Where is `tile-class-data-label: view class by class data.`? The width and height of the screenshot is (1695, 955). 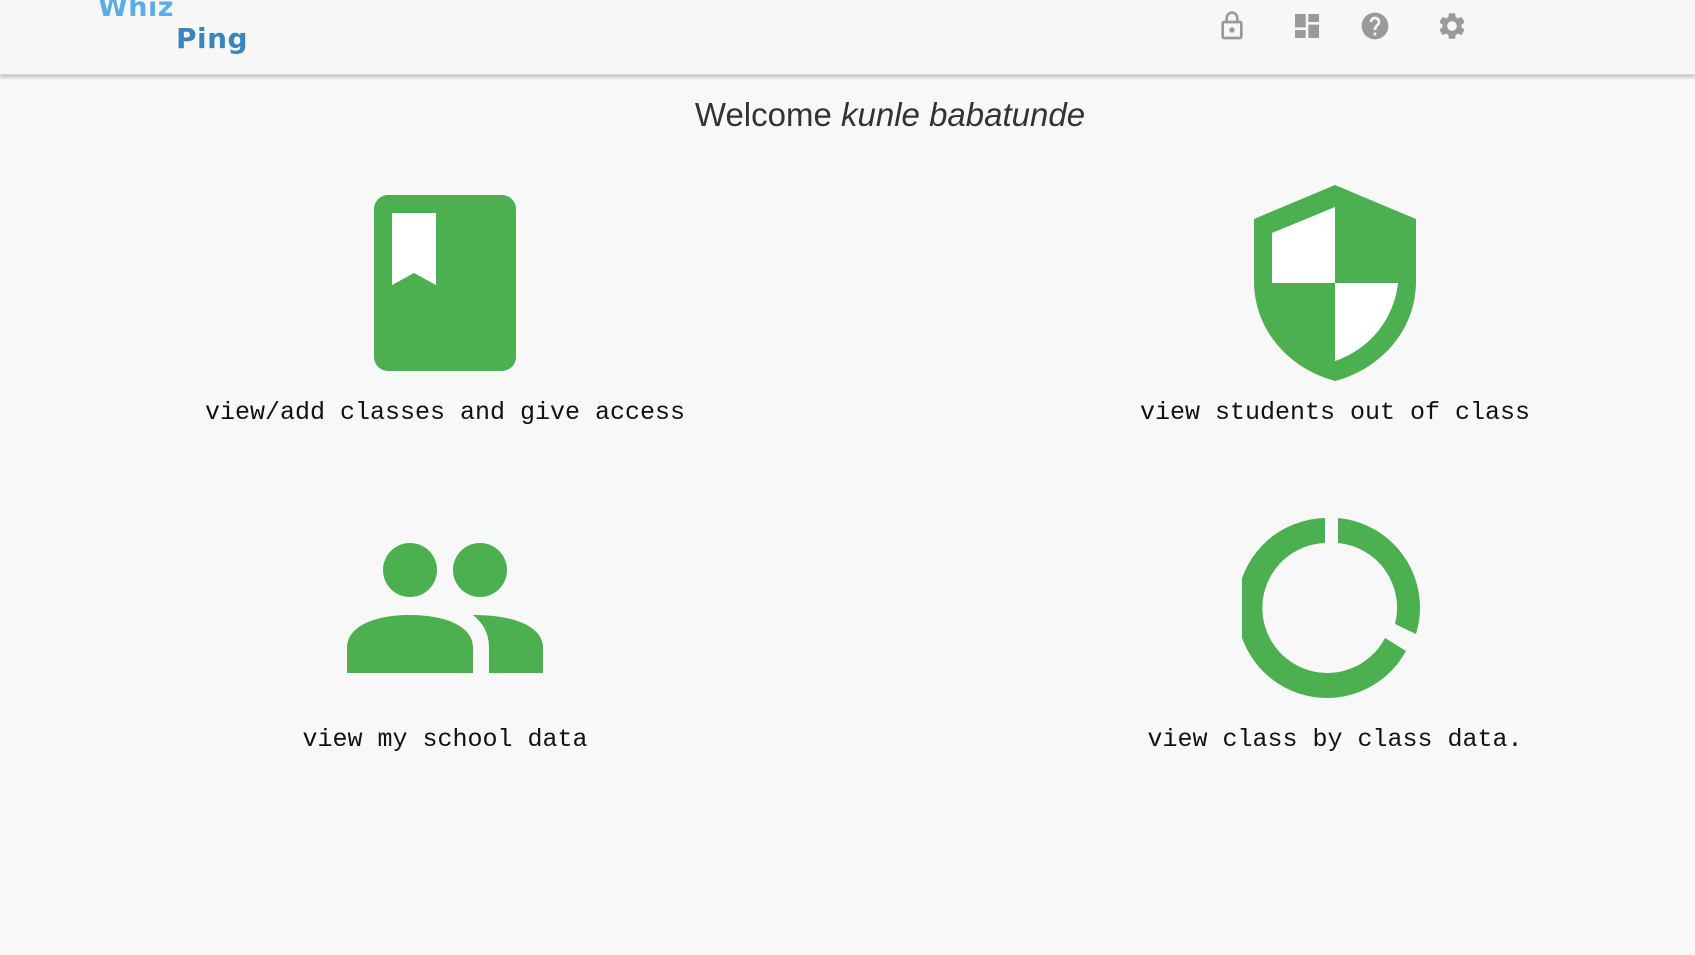 tile-class-data-label: view class by class data. is located at coordinates (1335, 739).